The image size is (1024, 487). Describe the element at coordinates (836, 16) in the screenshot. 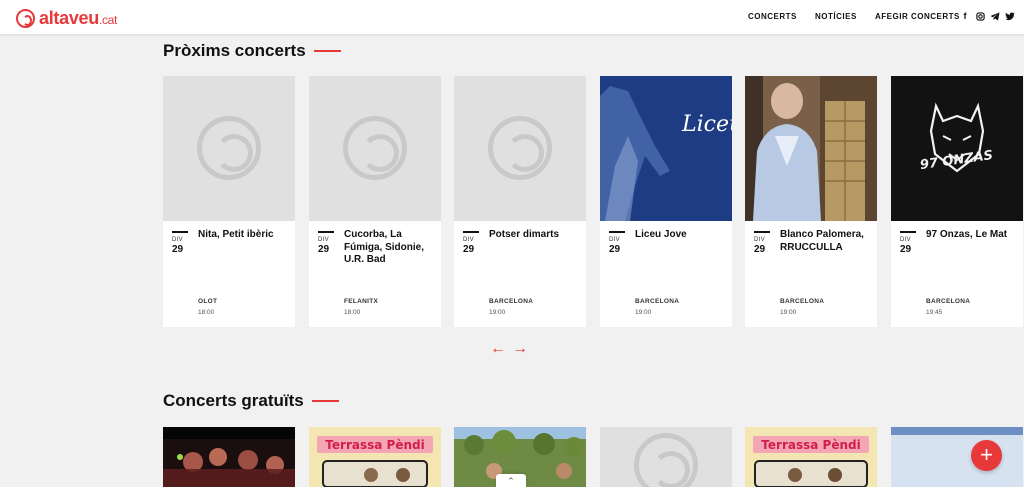

I see `nav-noticies: NOTÍCIES` at that location.